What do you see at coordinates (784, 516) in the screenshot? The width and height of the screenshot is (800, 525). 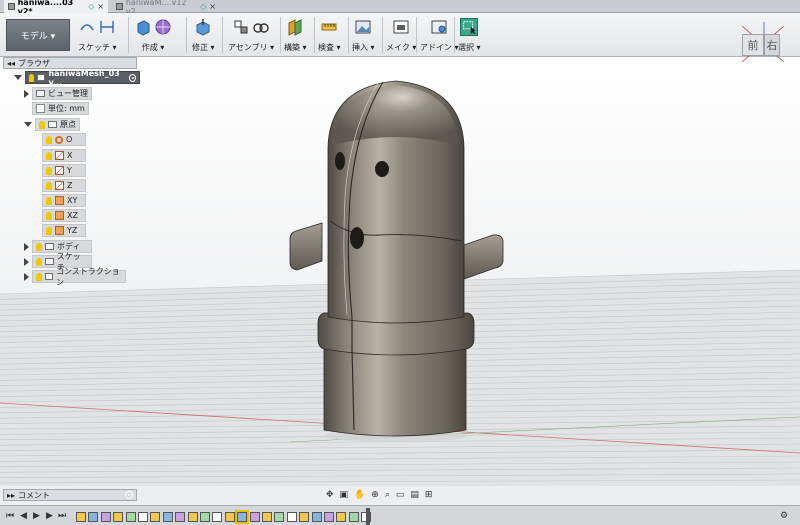 I see `timeline-settings-gear-icon: ⚙` at bounding box center [784, 516].